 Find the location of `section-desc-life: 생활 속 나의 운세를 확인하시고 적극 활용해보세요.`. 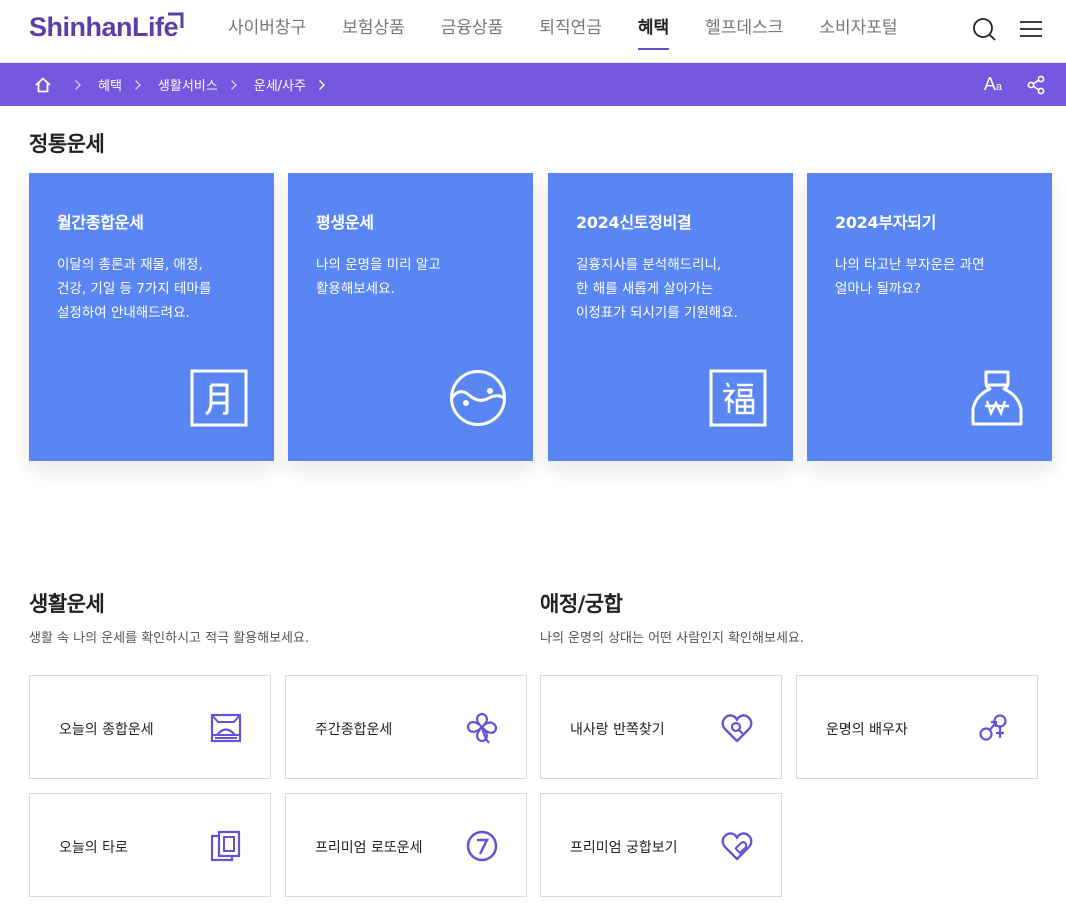

section-desc-life: 생활 속 나의 운세를 확인하시고 적극 활용해보세요. is located at coordinates (169, 638).